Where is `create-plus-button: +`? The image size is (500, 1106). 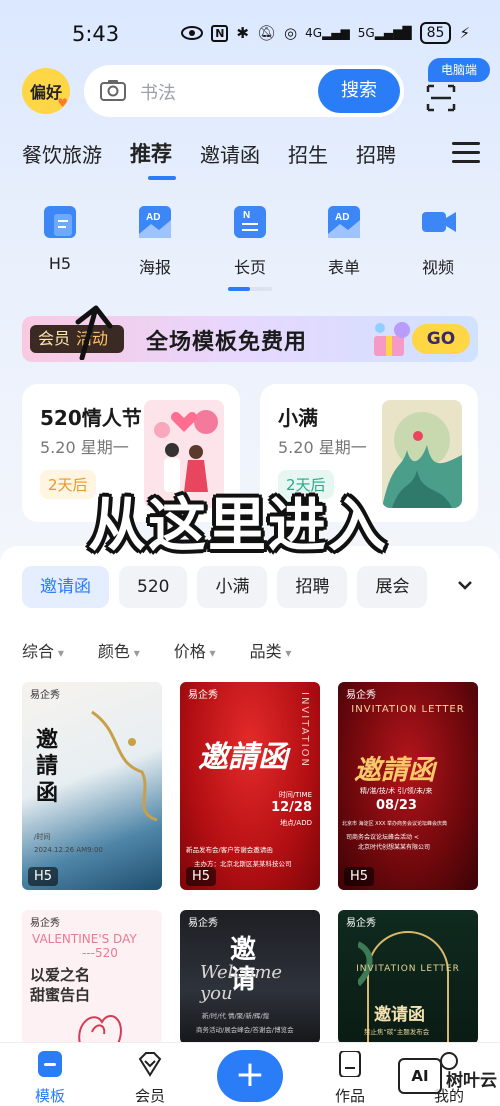
create-plus-button: + is located at coordinates (250, 1076).